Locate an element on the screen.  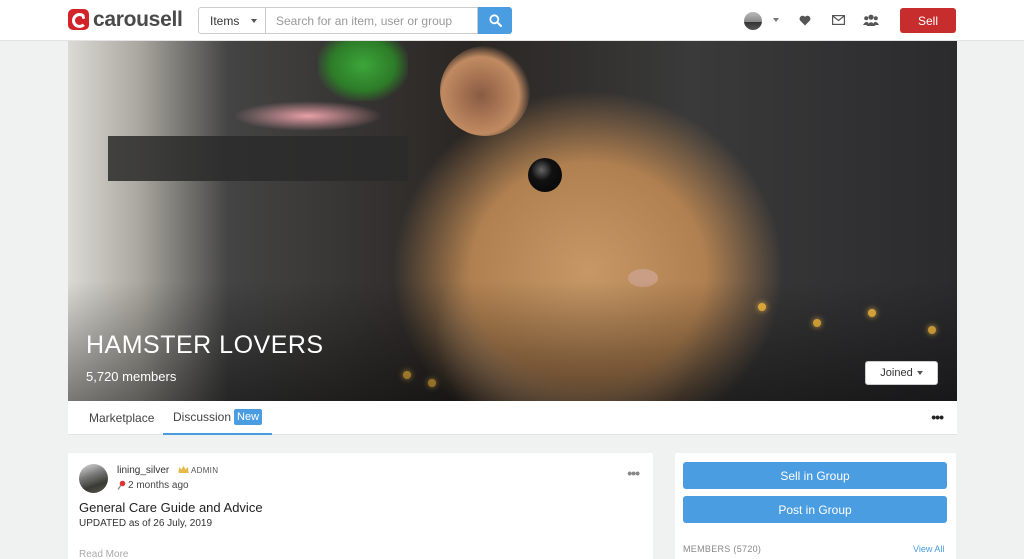
read-more-link: Read More is located at coordinates (103, 554).